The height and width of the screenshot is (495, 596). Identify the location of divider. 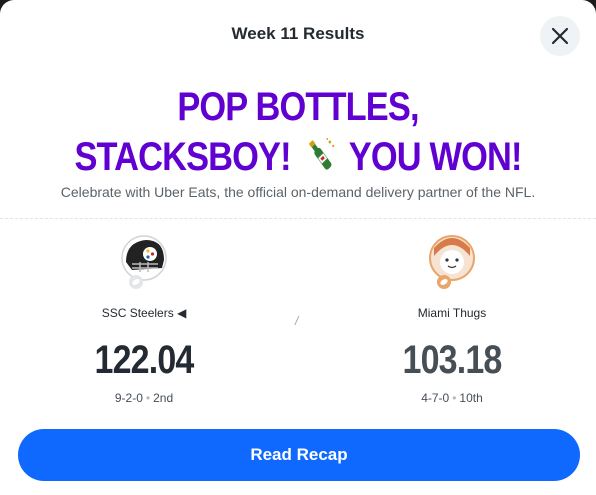
(298, 218).